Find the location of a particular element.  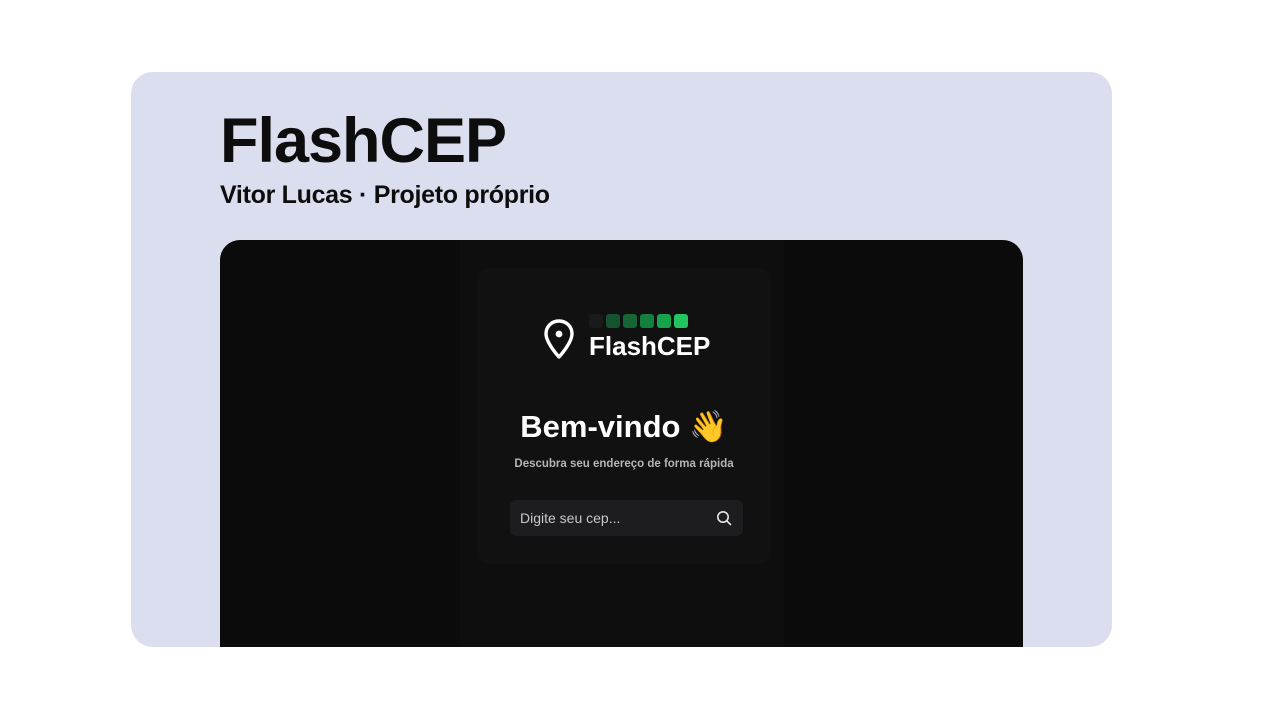

map-pin-icon is located at coordinates (559, 339).